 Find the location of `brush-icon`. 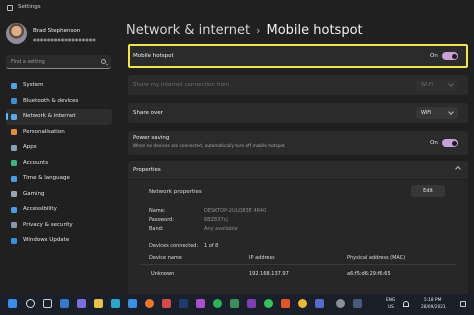

brush-icon is located at coordinates (14, 132).